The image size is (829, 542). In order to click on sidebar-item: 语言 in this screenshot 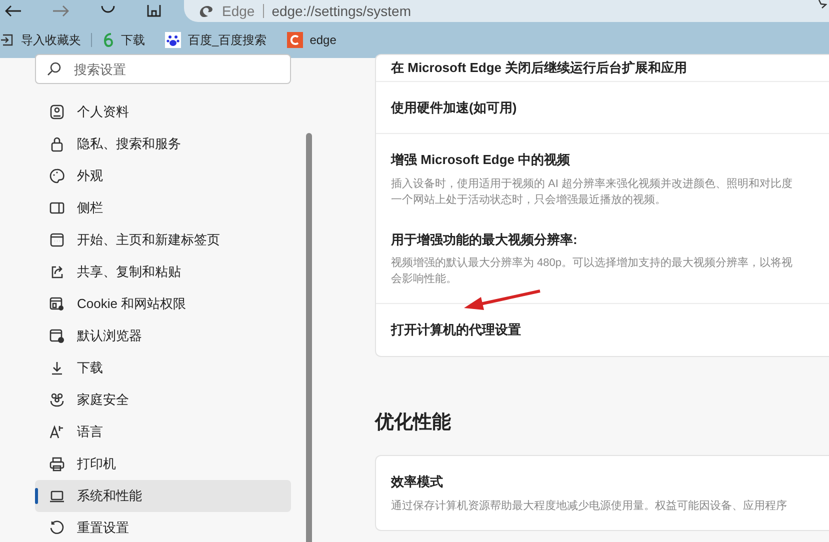, I will do `click(163, 432)`.